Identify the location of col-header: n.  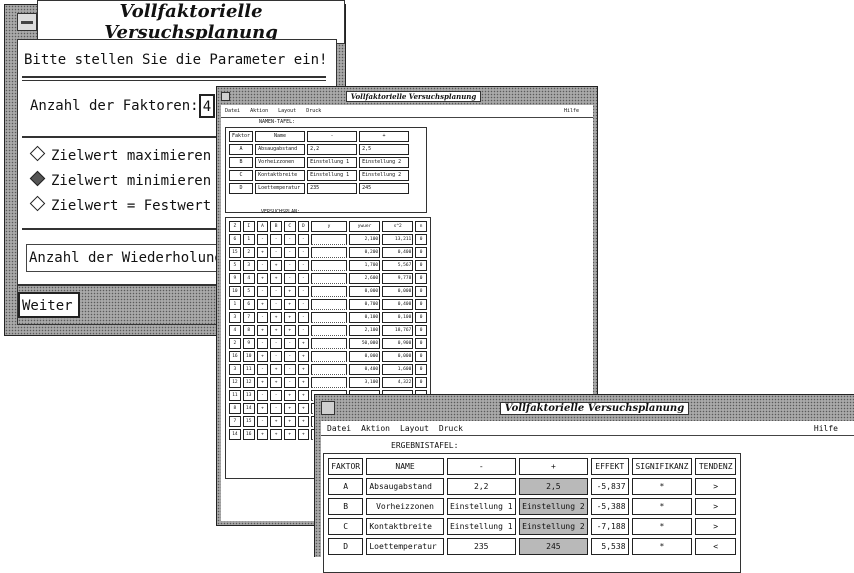
(421, 226).